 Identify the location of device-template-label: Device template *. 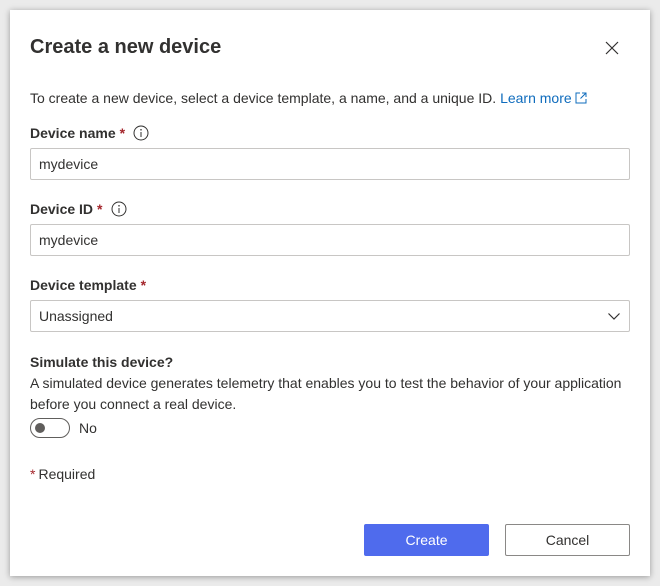
(88, 285).